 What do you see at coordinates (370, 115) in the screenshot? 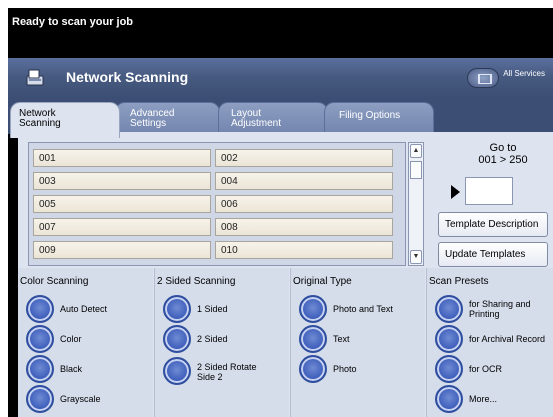
I see `tab-label-line1: Filing Options` at bounding box center [370, 115].